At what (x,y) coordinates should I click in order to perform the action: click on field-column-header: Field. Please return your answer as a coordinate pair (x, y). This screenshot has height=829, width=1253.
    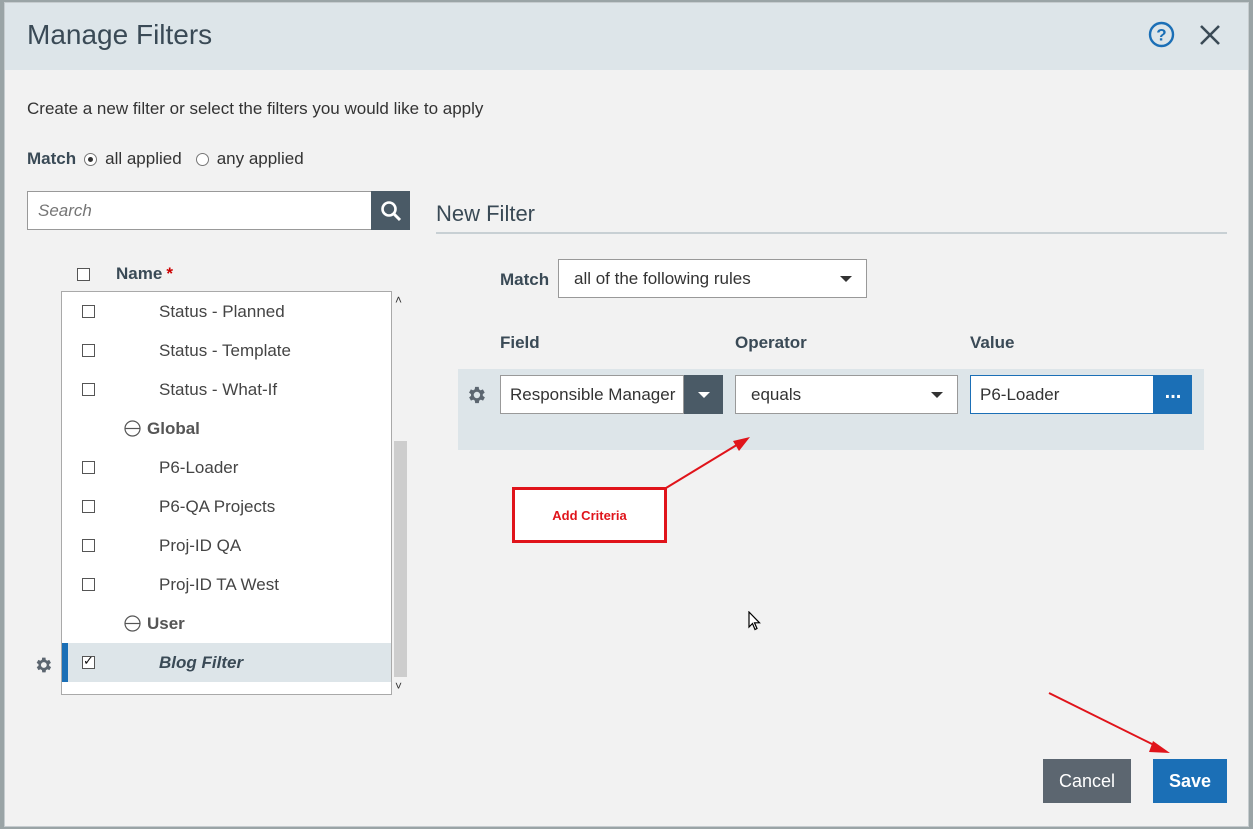
    Looking at the image, I should click on (520, 342).